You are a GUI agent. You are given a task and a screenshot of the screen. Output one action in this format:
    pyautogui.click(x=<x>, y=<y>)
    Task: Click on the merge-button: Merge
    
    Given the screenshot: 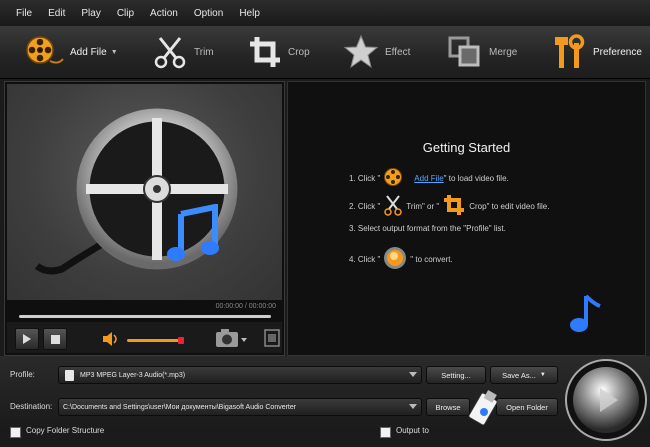 What is the action you would take?
    pyautogui.click(x=482, y=52)
    